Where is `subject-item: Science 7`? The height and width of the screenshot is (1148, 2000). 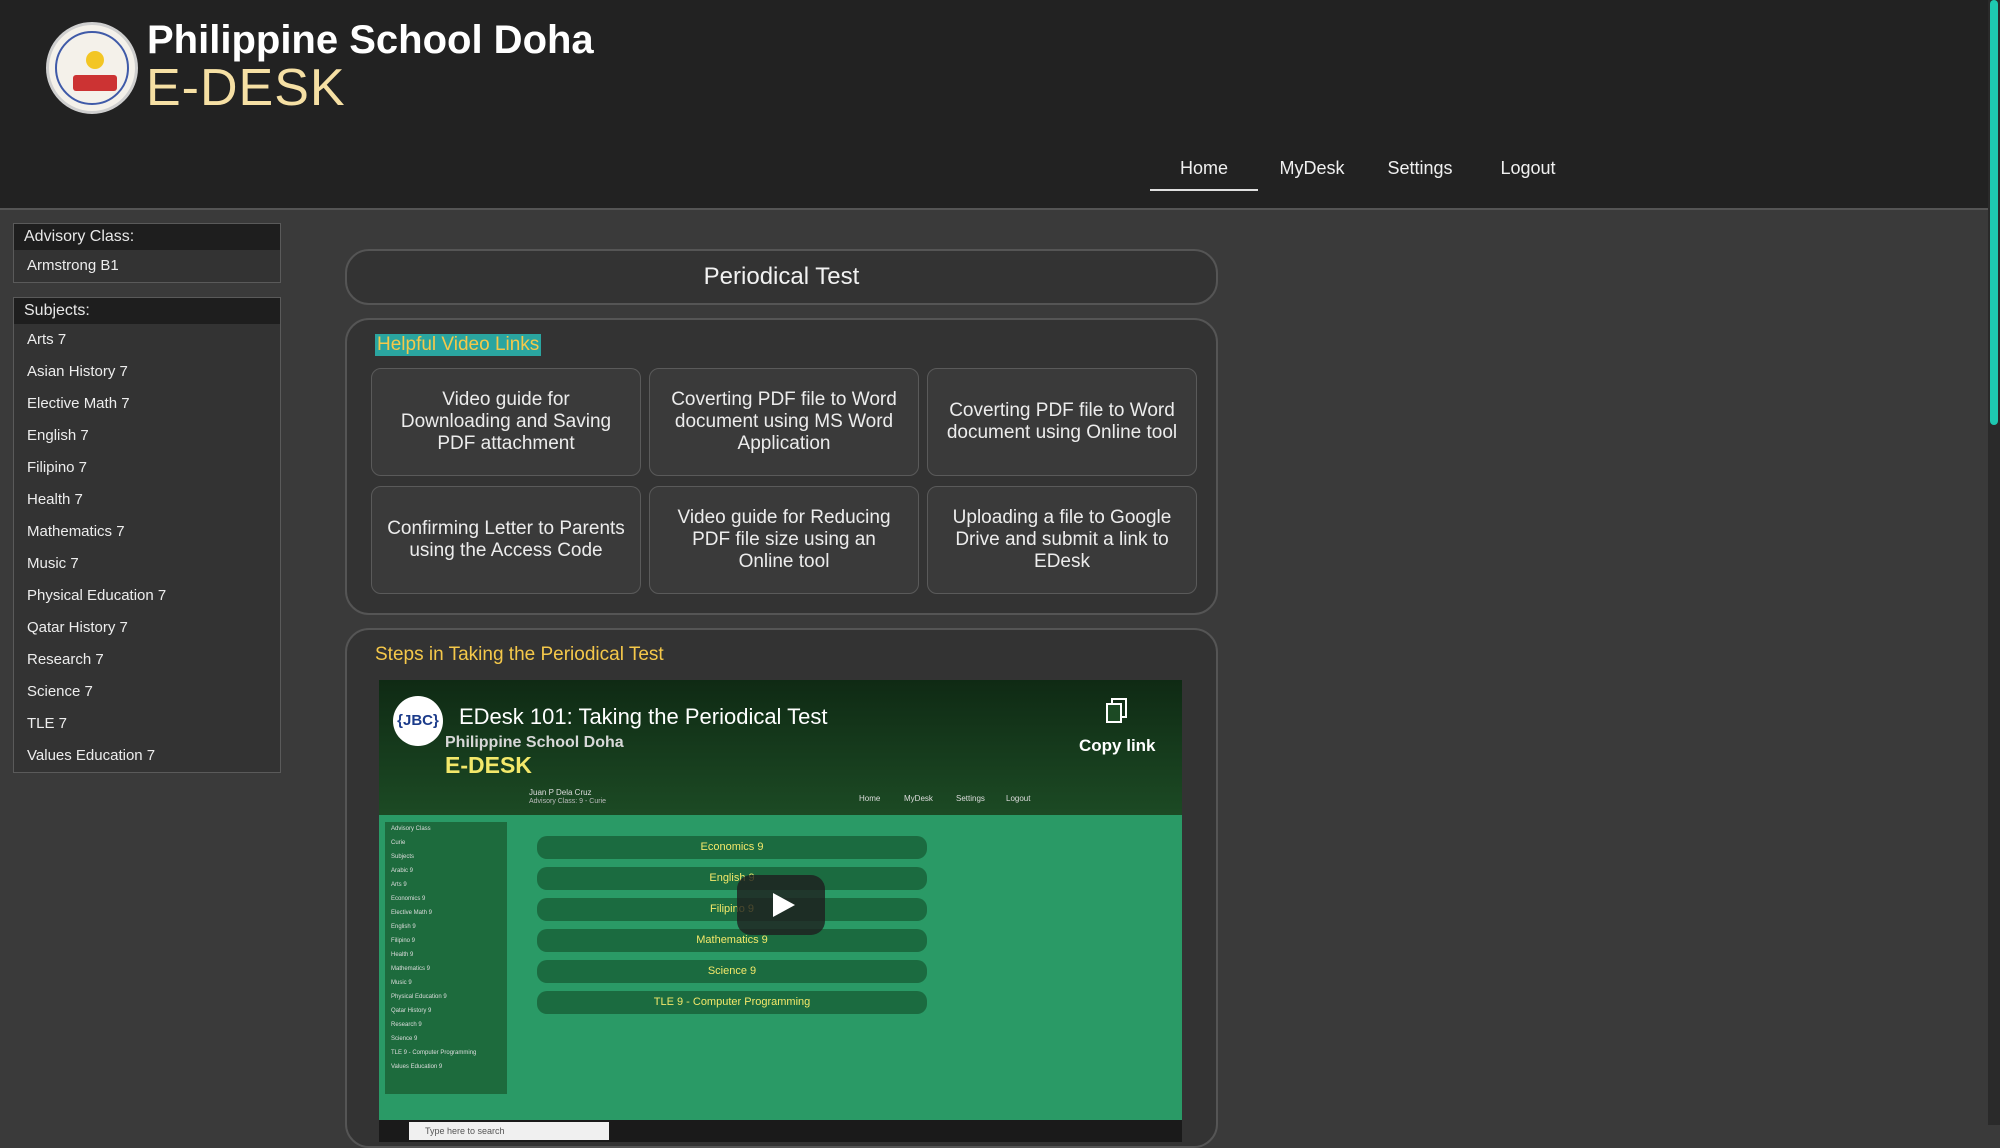
subject-item: Science 7 is located at coordinates (147, 692).